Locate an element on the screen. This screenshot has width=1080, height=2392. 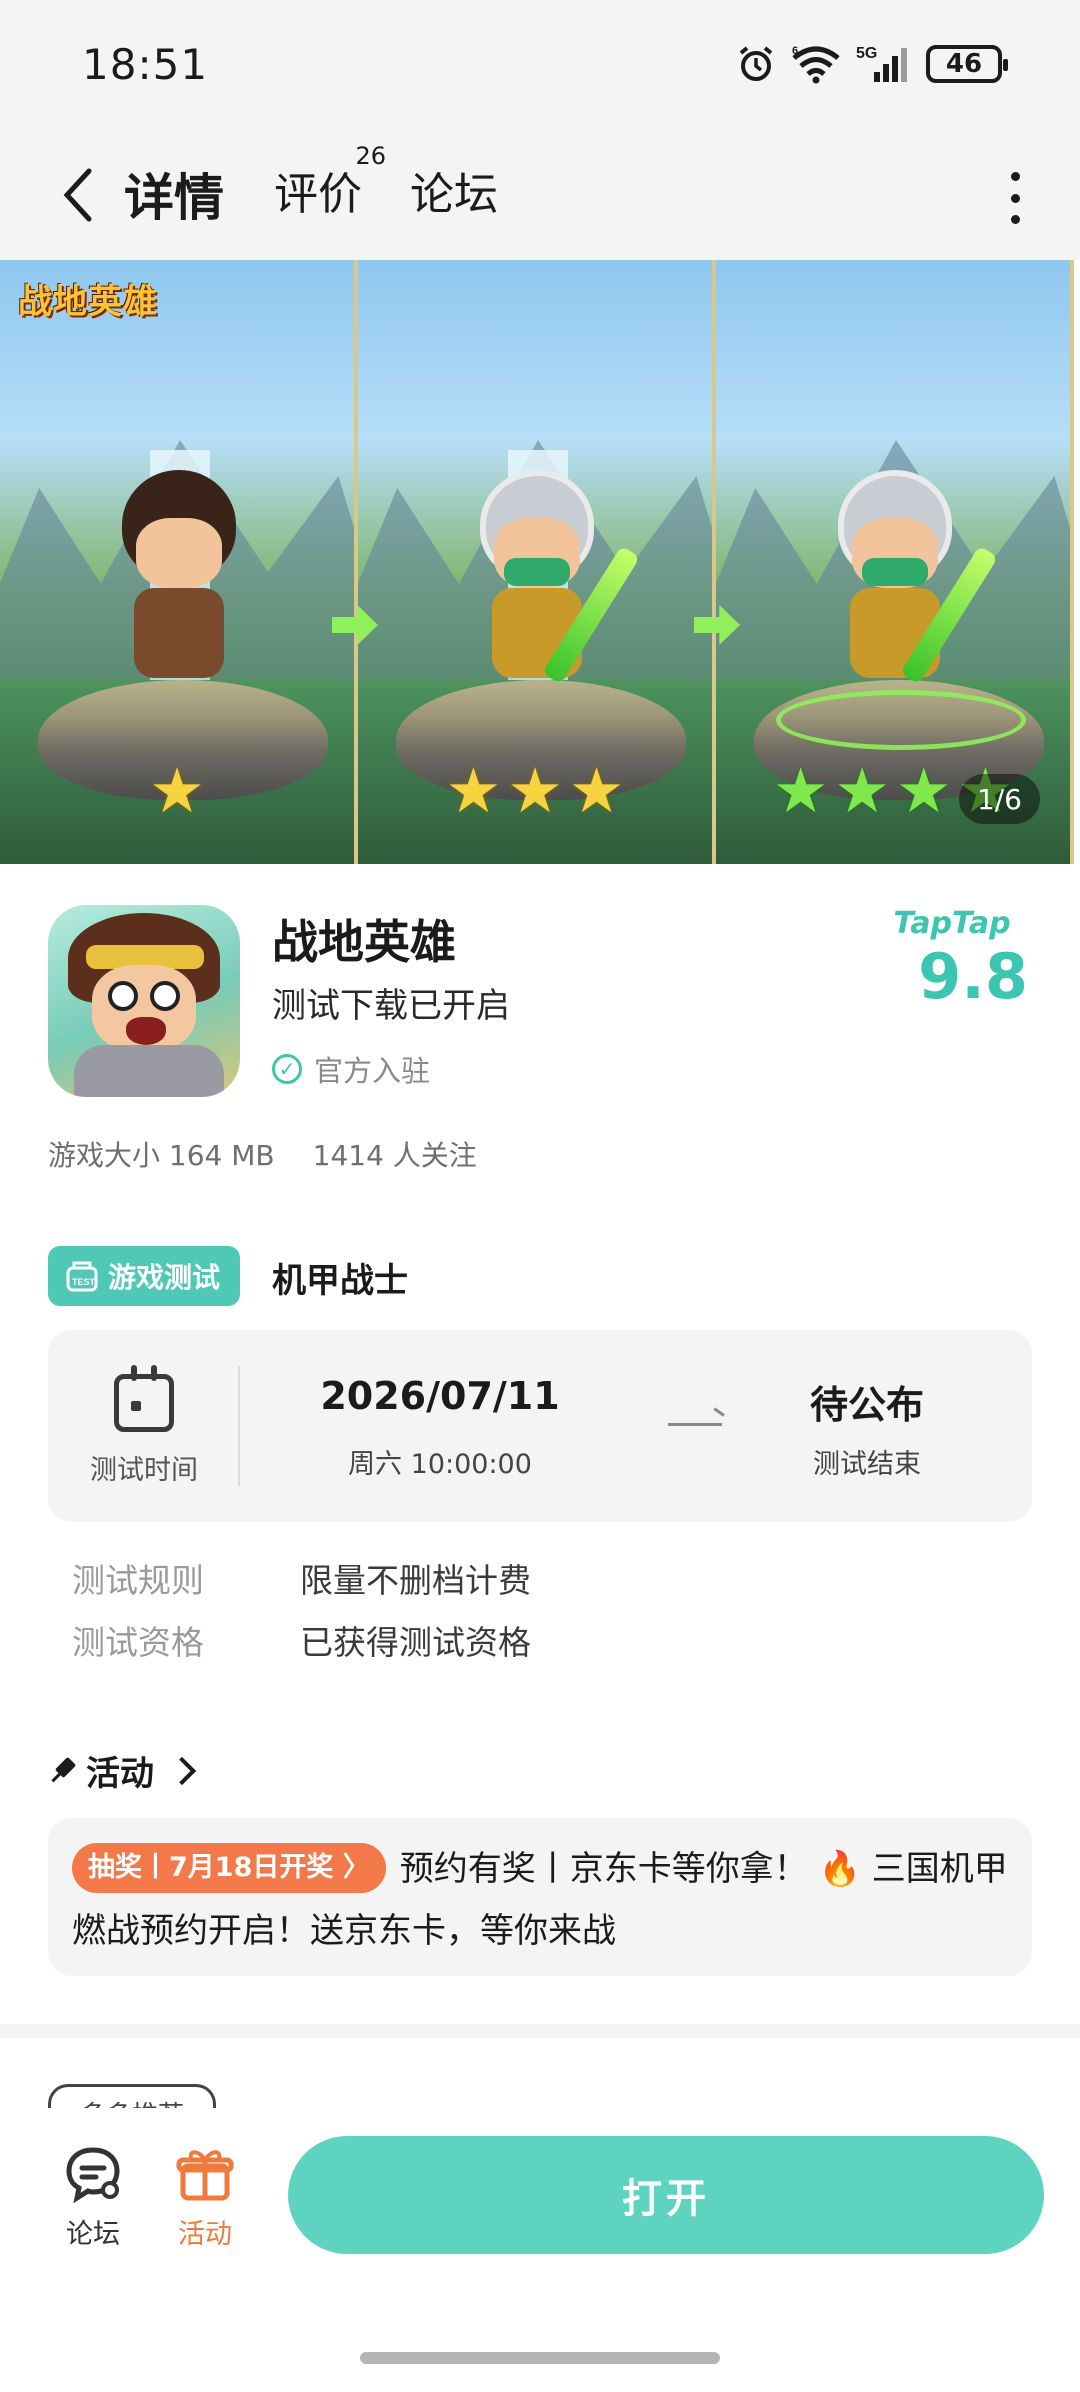
test-start-date: 2026/07/11 is located at coordinates (440, 1396).